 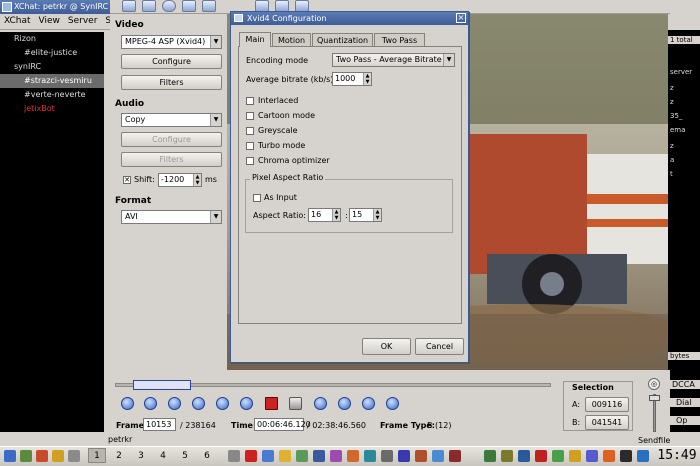 I want to click on userlist-entry: server, so click(x=681, y=72).